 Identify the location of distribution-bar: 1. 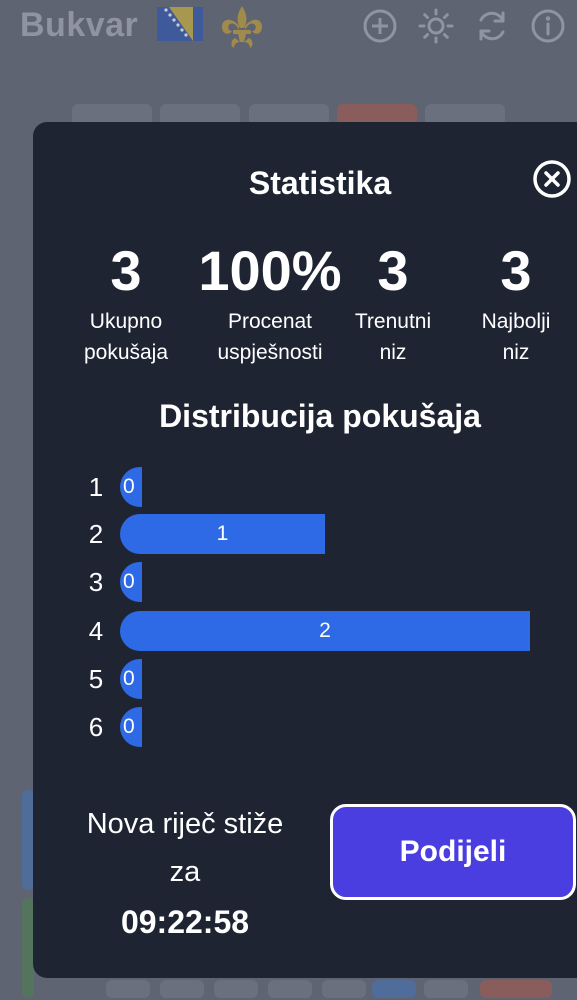
(222, 534).